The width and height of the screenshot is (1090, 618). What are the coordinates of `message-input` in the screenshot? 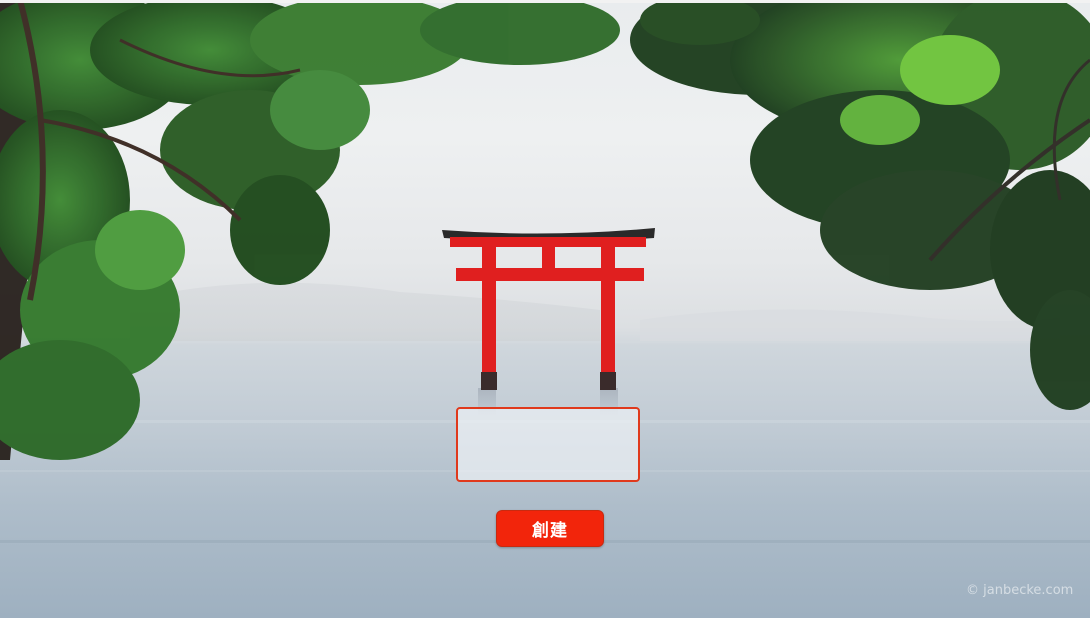 It's located at (548, 444).